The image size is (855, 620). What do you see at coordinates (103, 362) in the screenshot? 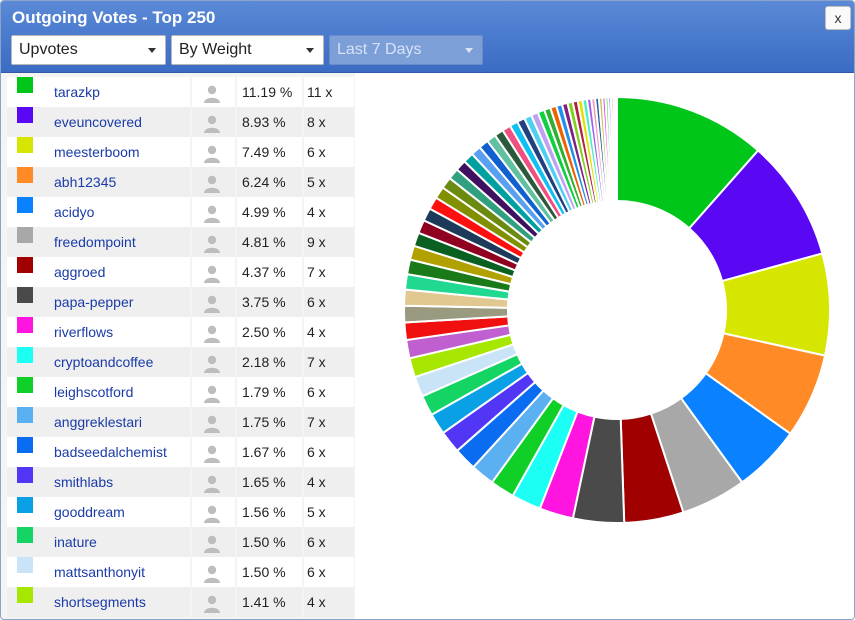
I see `account-link: cryptoandcoffee` at bounding box center [103, 362].